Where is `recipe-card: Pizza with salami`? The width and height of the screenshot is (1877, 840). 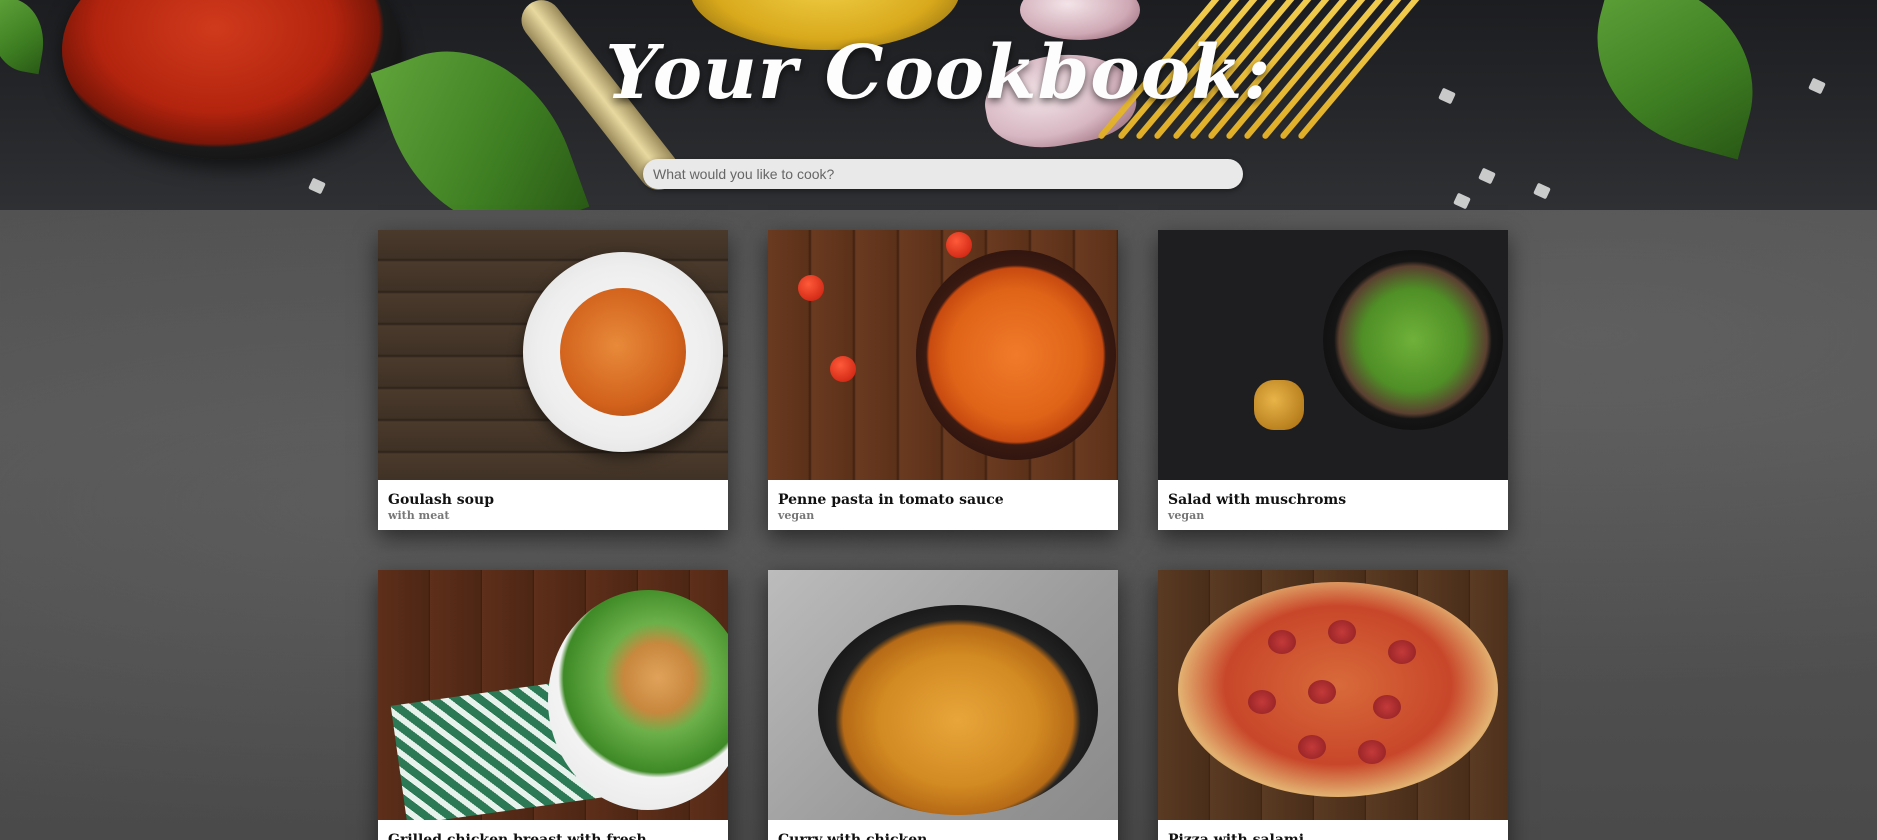
recipe-card: Pizza with salami is located at coordinates (1333, 705).